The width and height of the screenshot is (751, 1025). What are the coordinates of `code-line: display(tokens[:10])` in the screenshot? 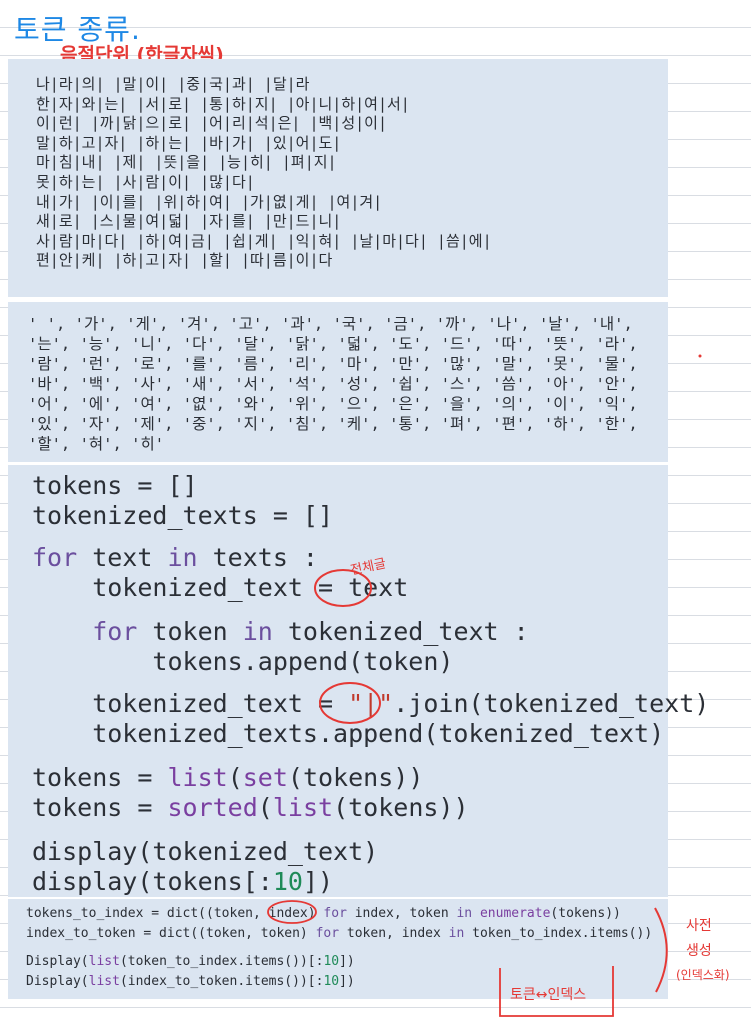 It's located at (183, 881).